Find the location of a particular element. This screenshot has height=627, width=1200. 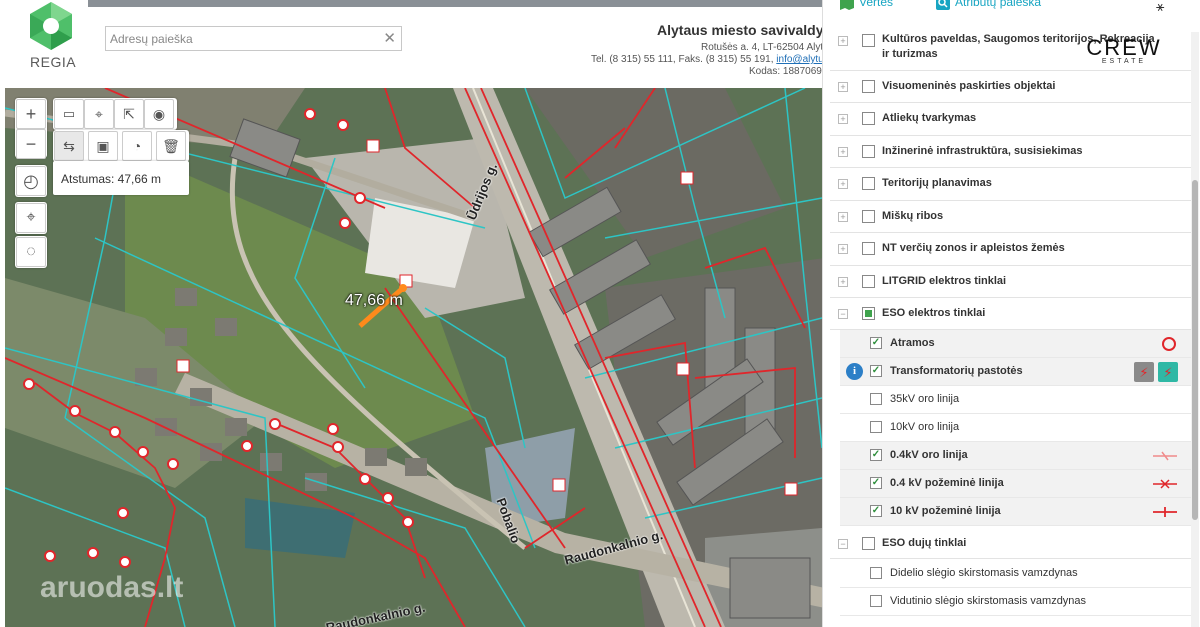

pin-off-icon: ⚹ is located at coordinates (1160, 7).